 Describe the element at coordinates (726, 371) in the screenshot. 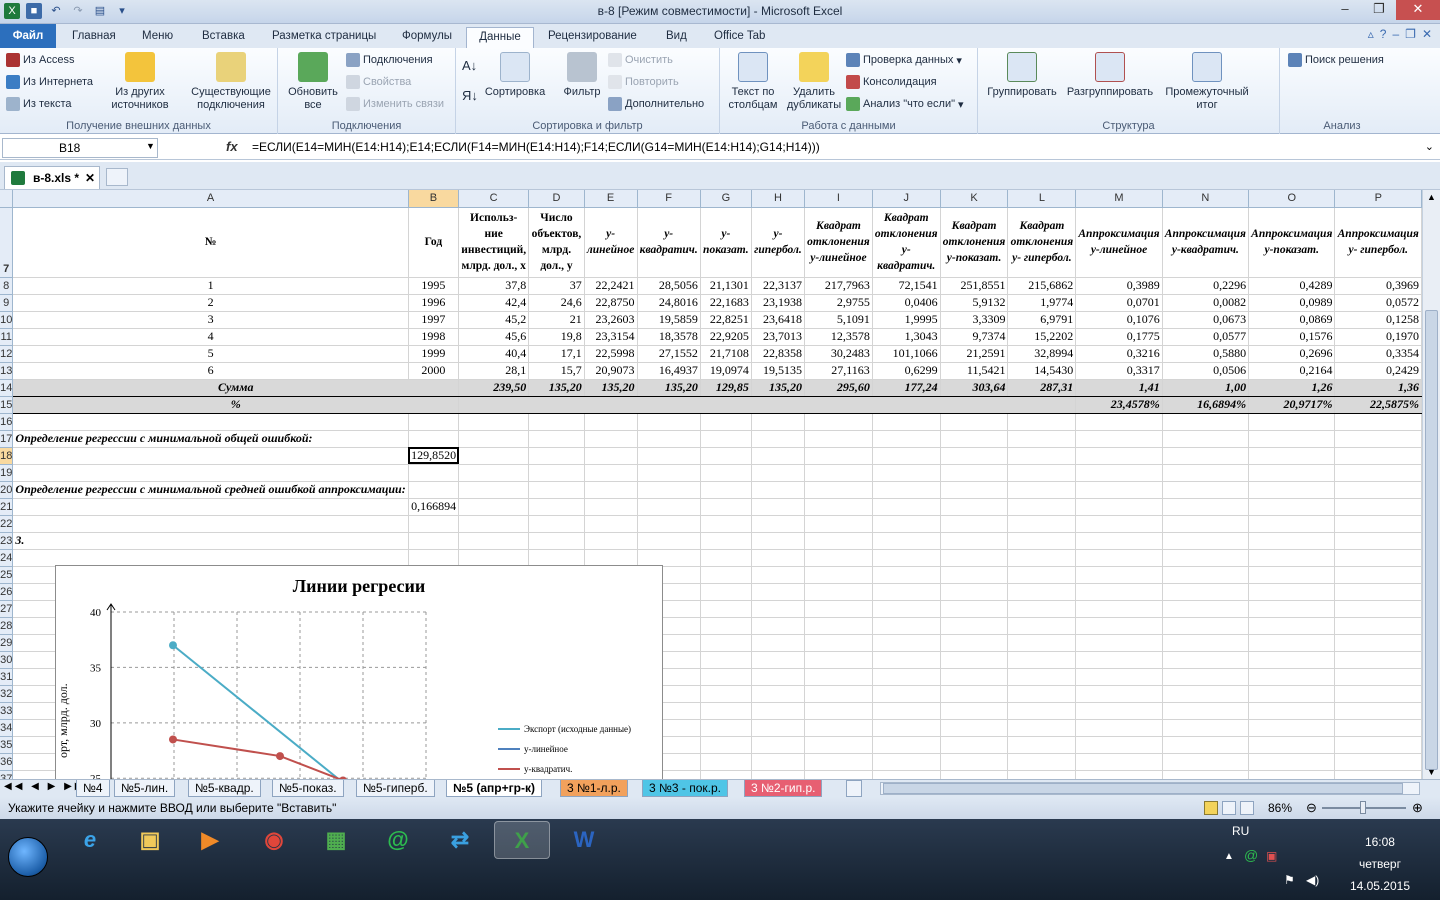

I see `cell: 19,0974` at that location.